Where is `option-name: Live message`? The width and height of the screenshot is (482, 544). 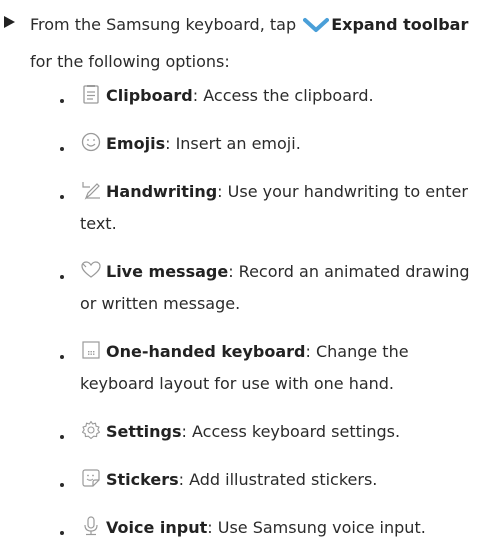
option-name: Live message is located at coordinates (167, 271).